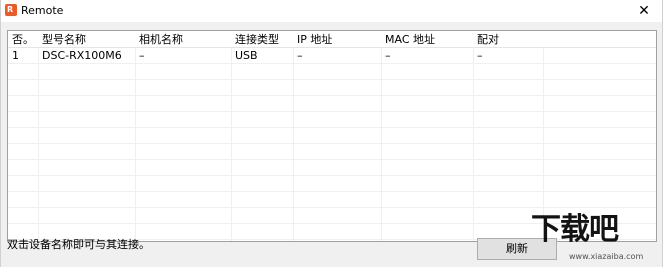 This screenshot has width=663, height=267. I want to click on close-icon: ✕, so click(644, 11).